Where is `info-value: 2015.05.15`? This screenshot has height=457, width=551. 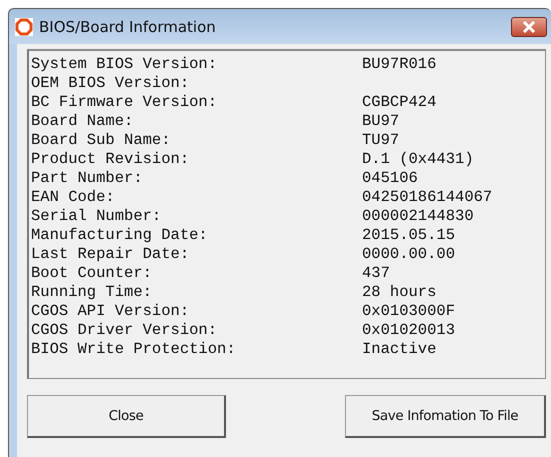
info-value: 2015.05.15 is located at coordinates (409, 235).